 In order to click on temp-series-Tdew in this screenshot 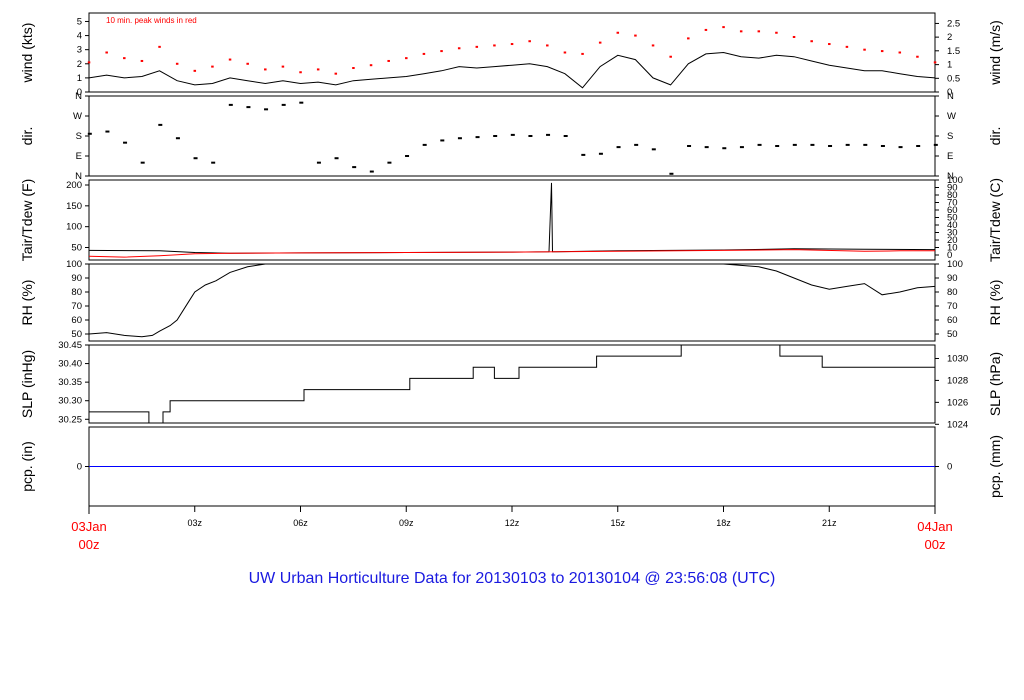, I will do `click(511, 253)`.